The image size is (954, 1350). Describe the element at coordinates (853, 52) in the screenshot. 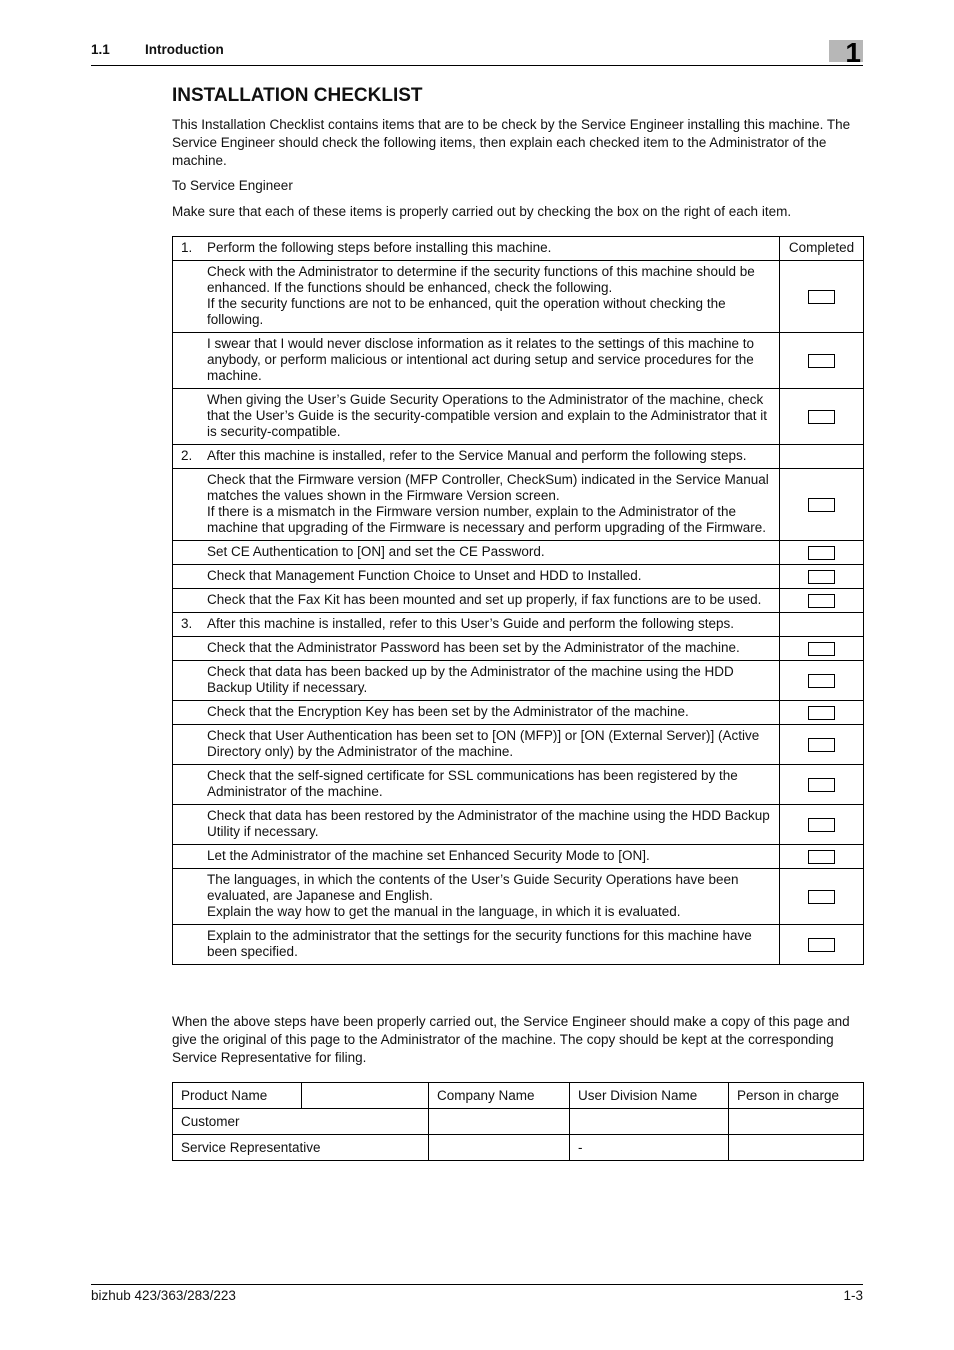

I see `chapter-number: 1` at that location.